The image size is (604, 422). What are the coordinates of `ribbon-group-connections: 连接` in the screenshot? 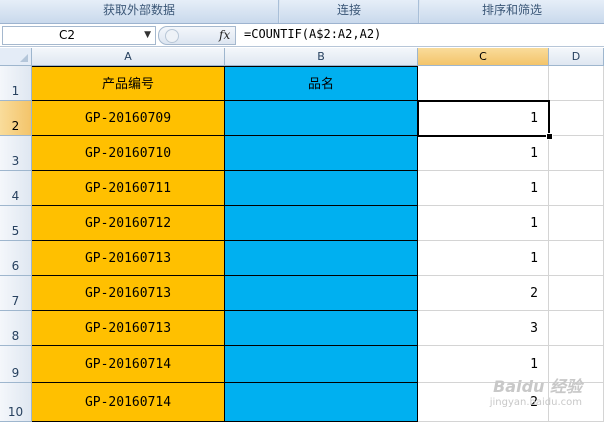 It's located at (349, 11).